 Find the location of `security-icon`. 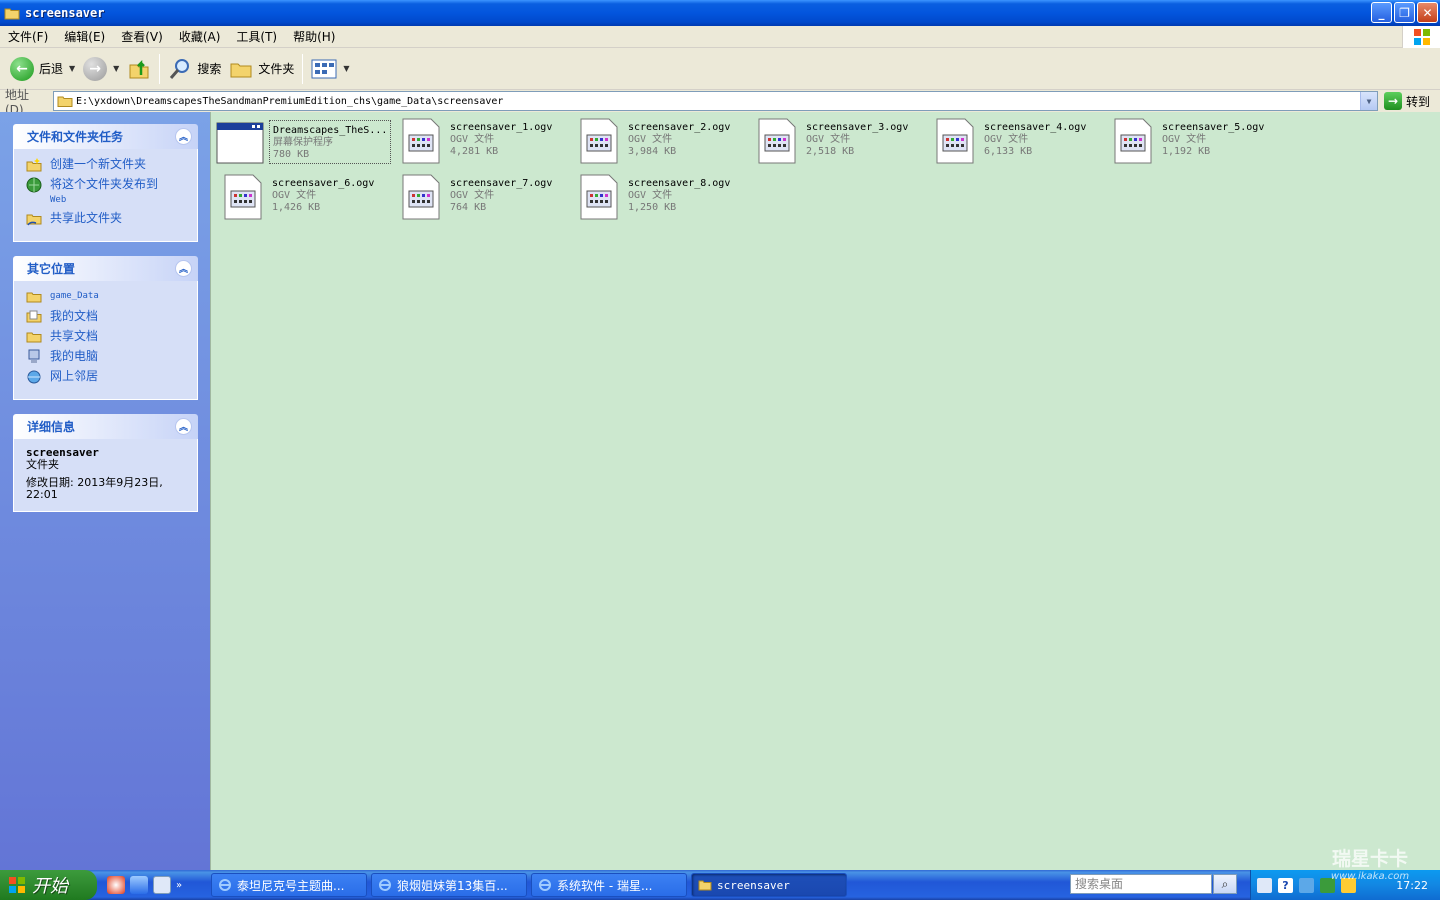

security-icon is located at coordinates (1327, 885).